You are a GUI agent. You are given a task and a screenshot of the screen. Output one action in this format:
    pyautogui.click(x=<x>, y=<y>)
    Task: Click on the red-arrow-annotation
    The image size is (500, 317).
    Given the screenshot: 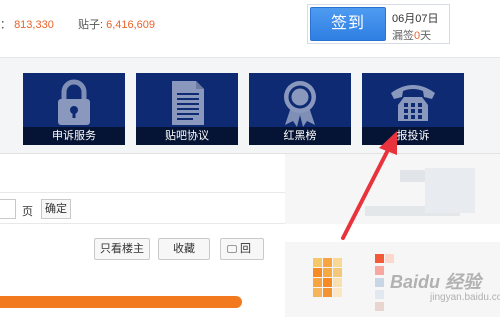 What is the action you would take?
    pyautogui.click(x=369, y=185)
    